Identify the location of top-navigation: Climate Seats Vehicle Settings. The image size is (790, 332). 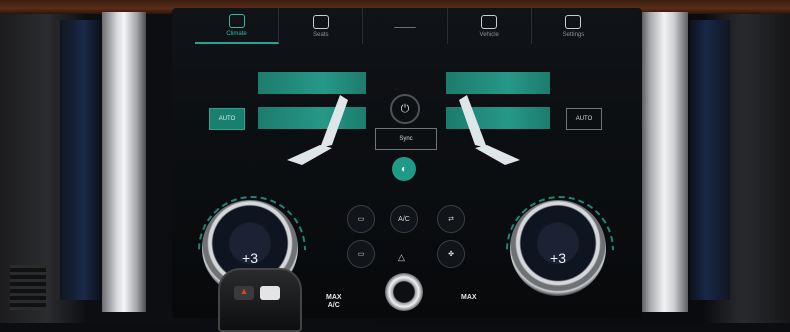
(405, 26).